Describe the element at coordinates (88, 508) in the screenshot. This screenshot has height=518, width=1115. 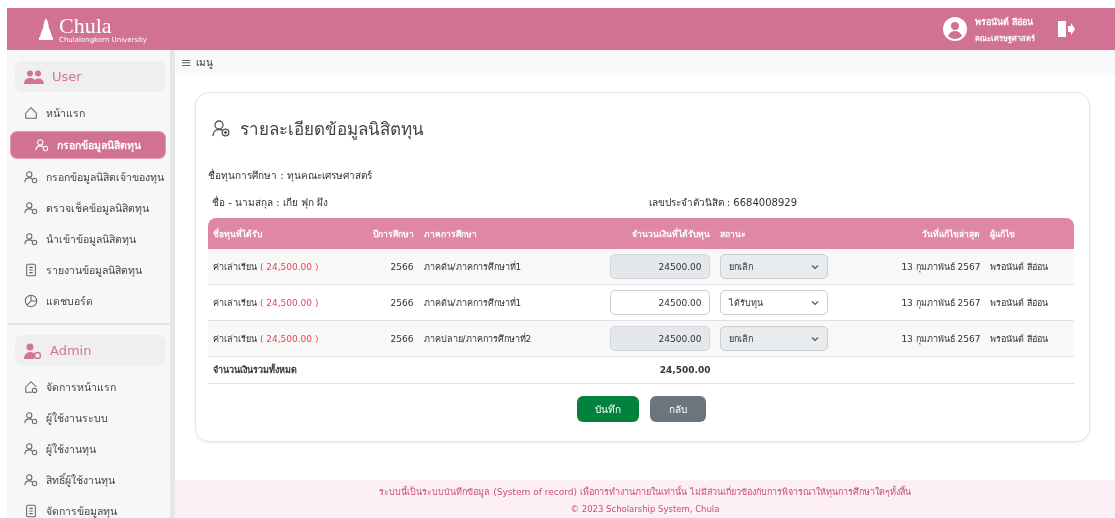
I see `sidebar-item: จัดการข้อมูลทุน` at that location.